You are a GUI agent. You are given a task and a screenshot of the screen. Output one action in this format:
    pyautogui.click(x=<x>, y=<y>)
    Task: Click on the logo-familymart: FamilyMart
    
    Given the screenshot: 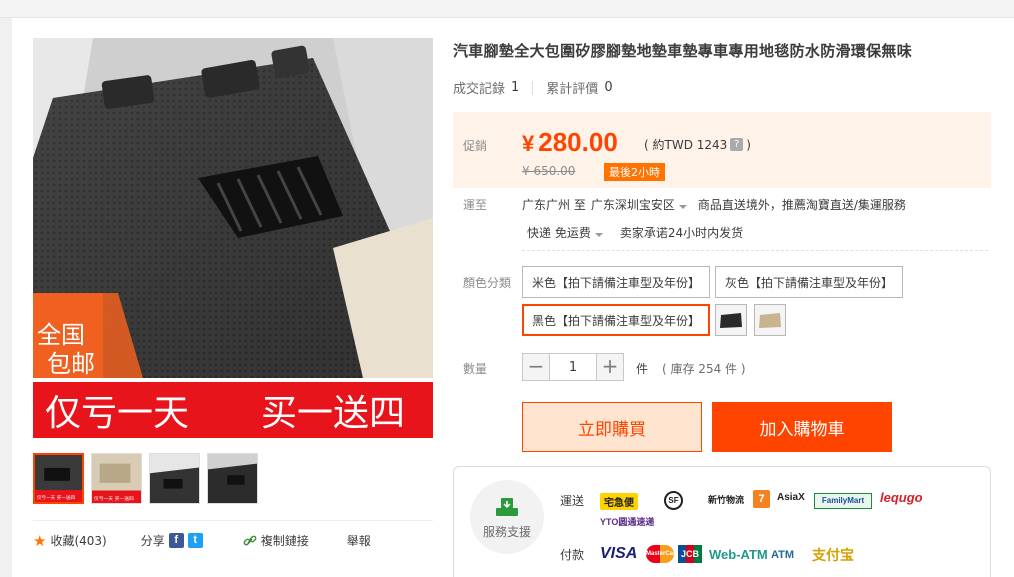 What is the action you would take?
    pyautogui.click(x=843, y=501)
    